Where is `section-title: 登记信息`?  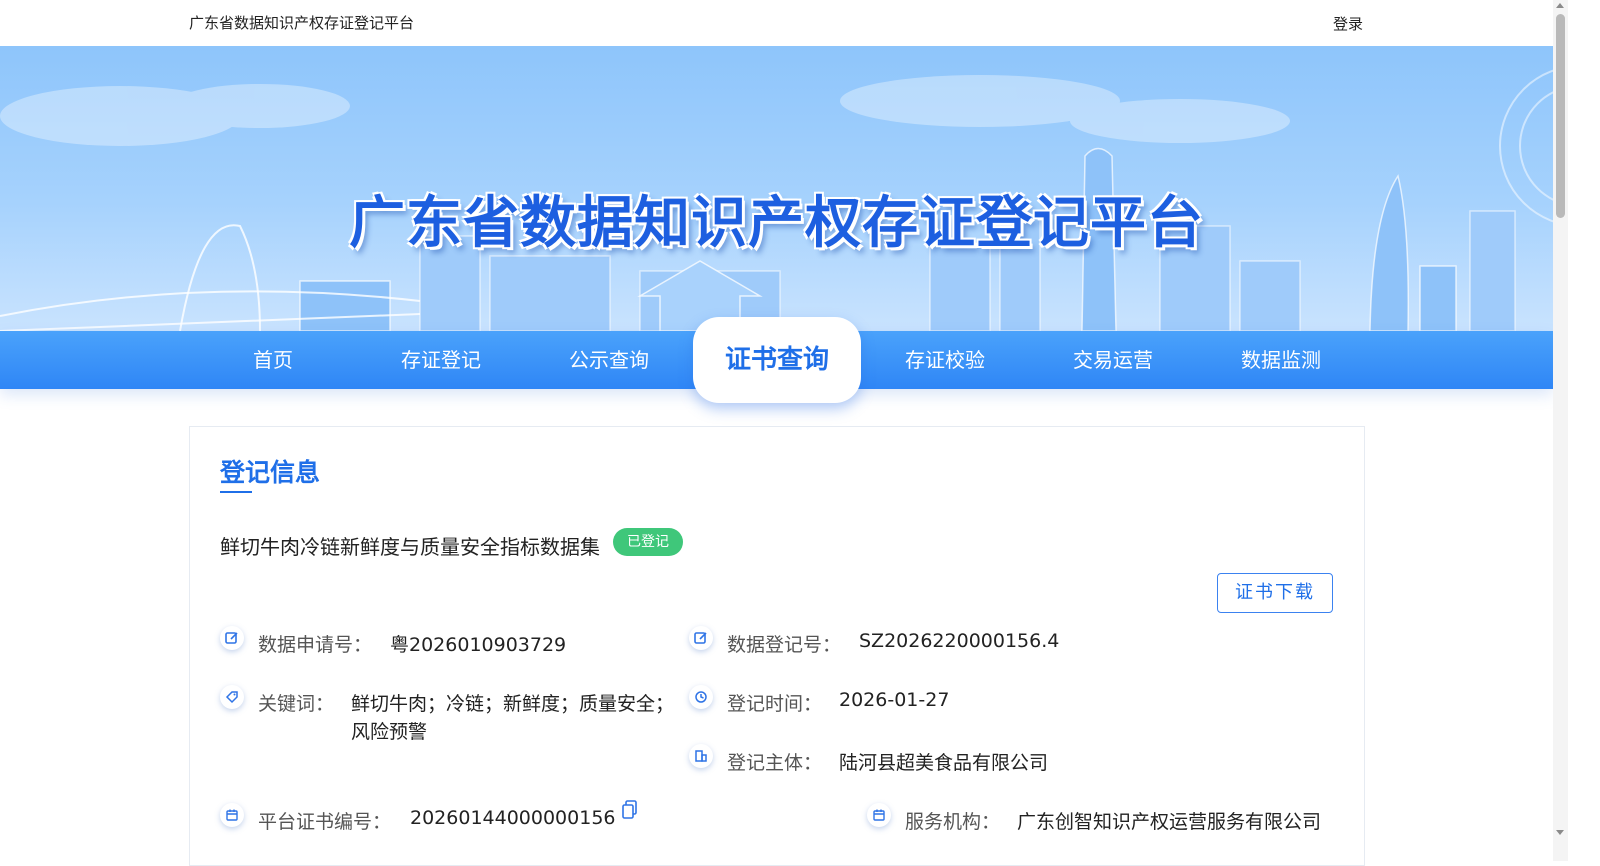
section-title: 登记信息 is located at coordinates (270, 472).